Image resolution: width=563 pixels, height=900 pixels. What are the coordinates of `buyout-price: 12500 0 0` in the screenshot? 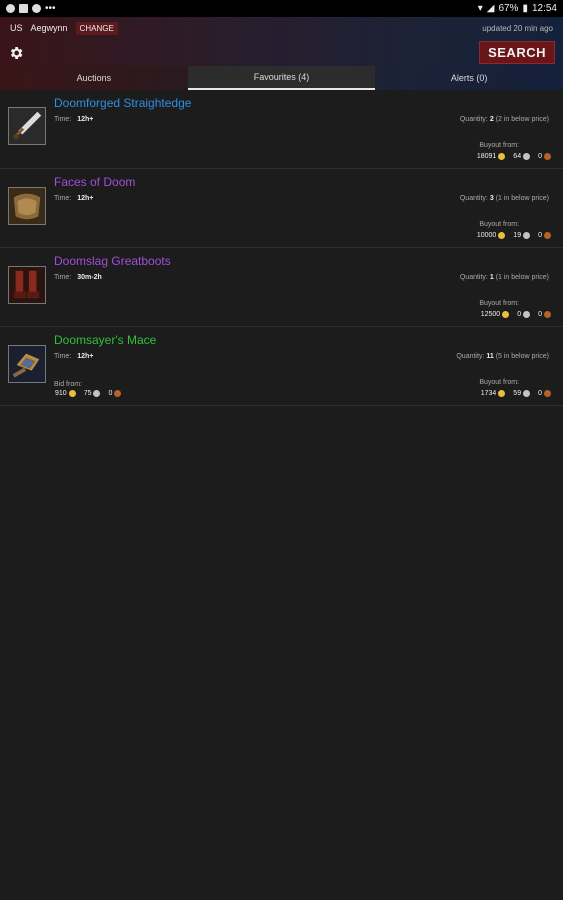 It's located at (516, 314).